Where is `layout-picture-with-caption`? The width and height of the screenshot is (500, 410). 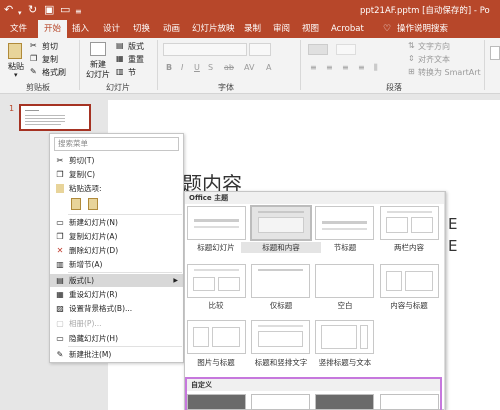
layout-picture-with-caption is located at coordinates (216, 337).